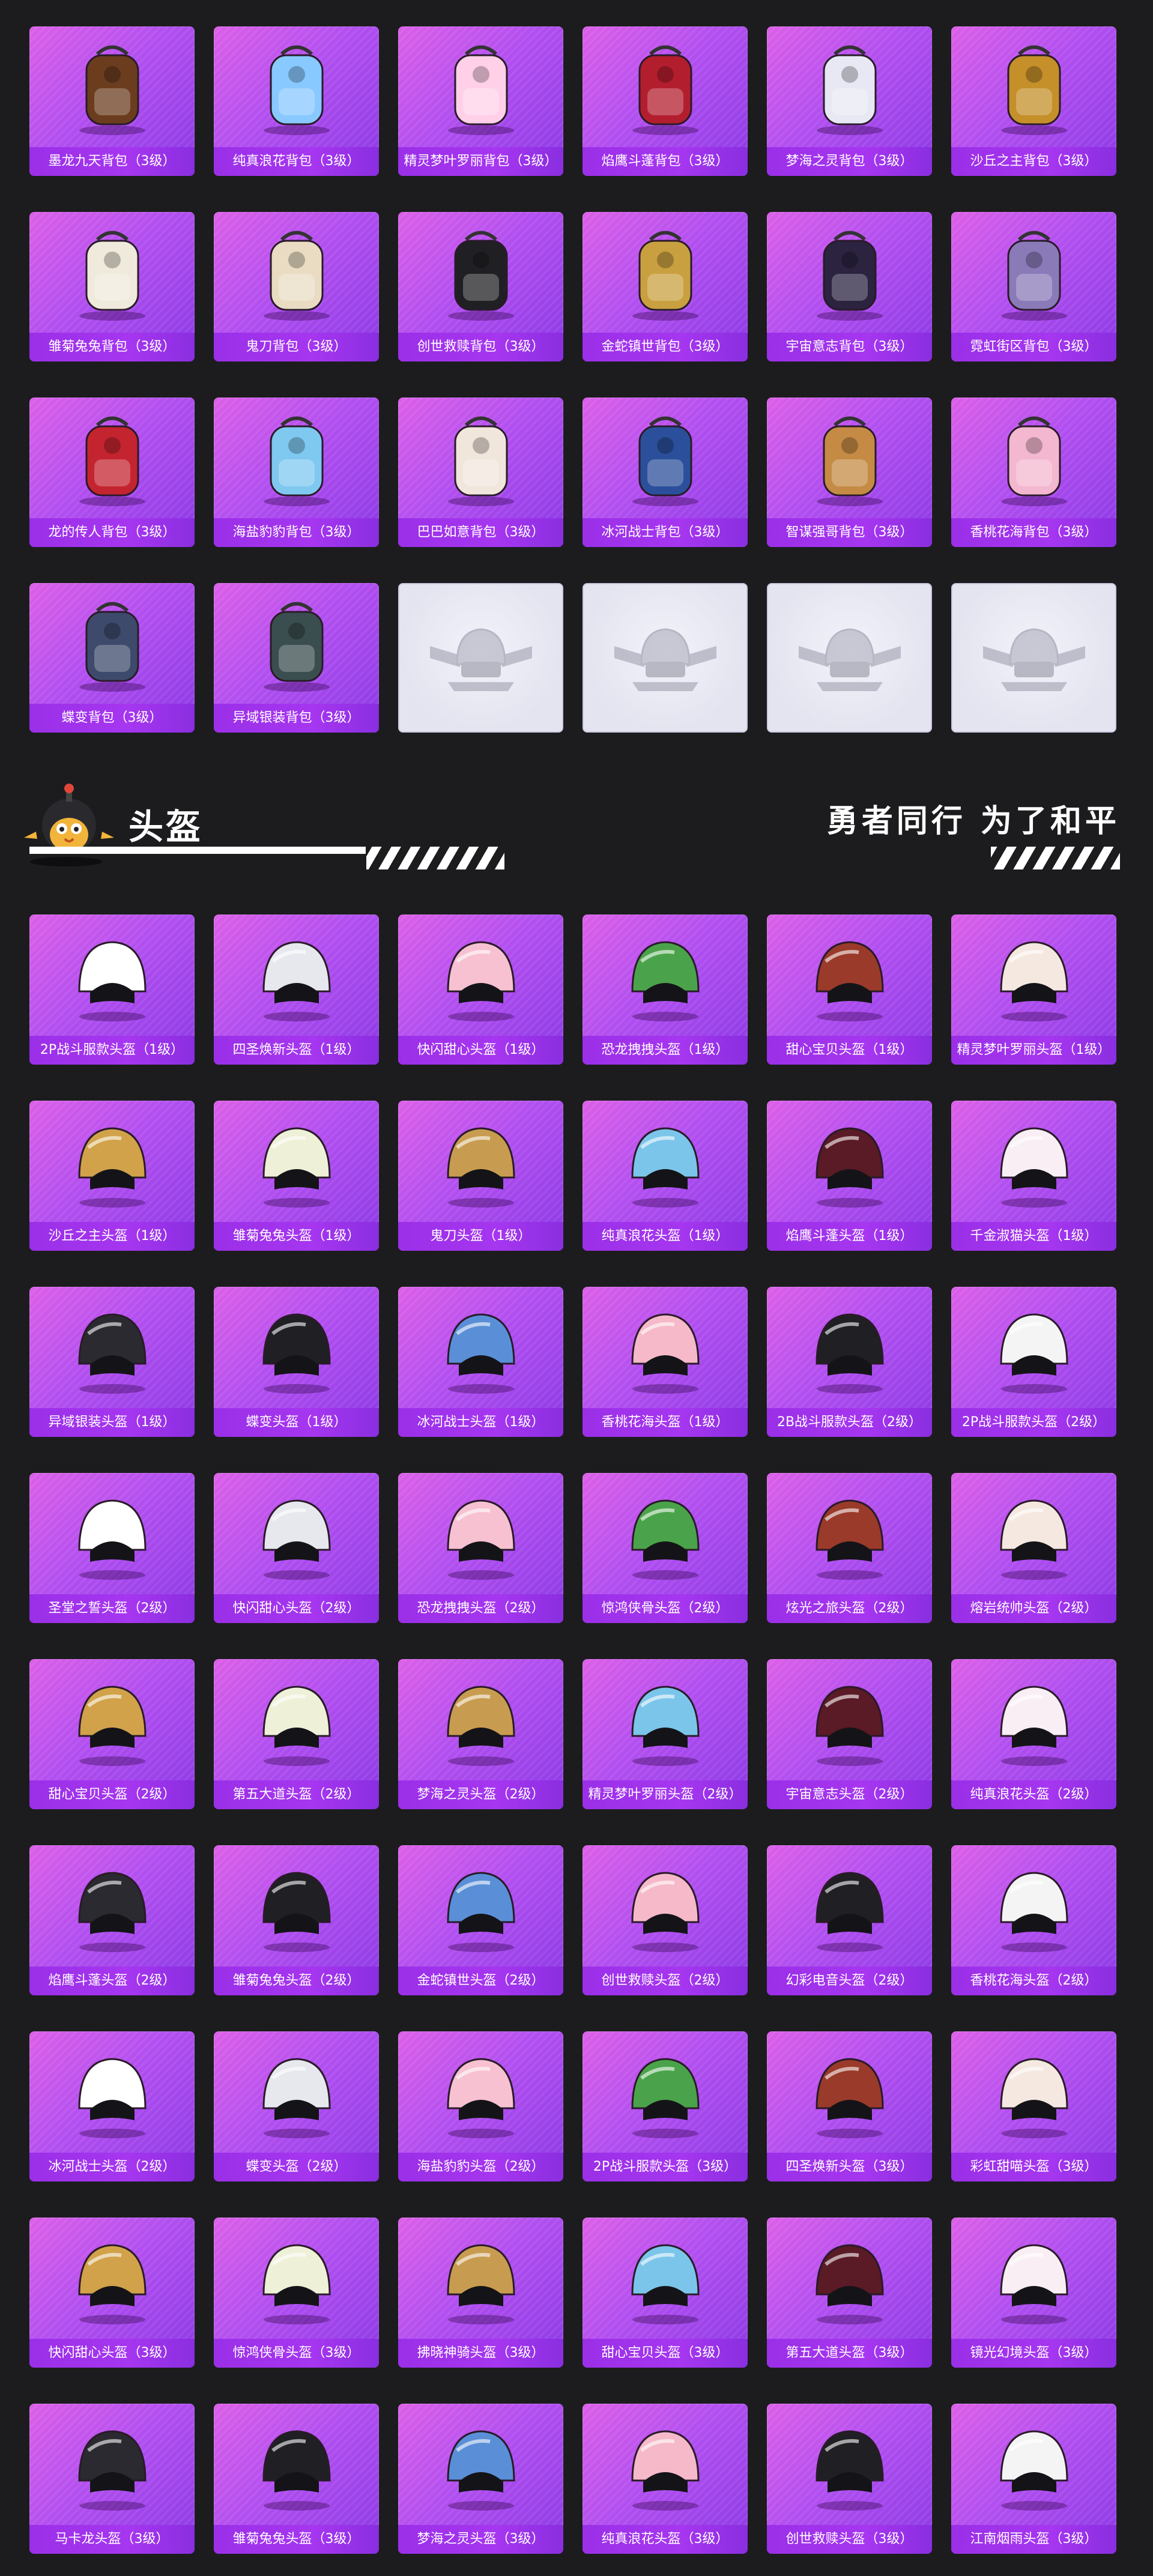 This screenshot has width=1153, height=2576. Describe the element at coordinates (197, 851) in the screenshot. I see `section-underline` at that location.